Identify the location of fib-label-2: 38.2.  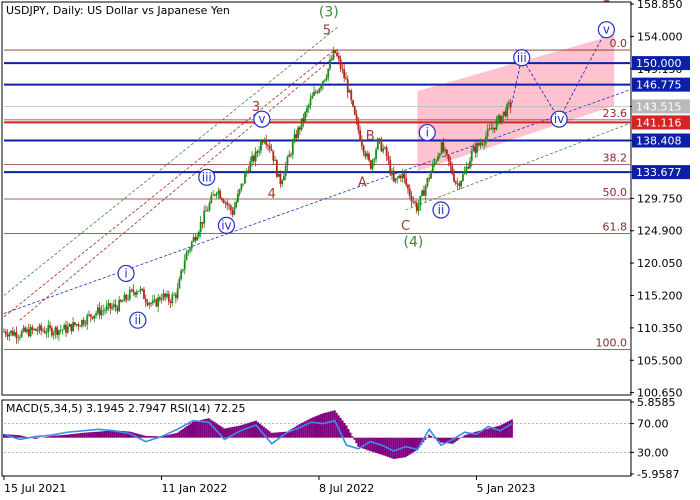
(615, 158).